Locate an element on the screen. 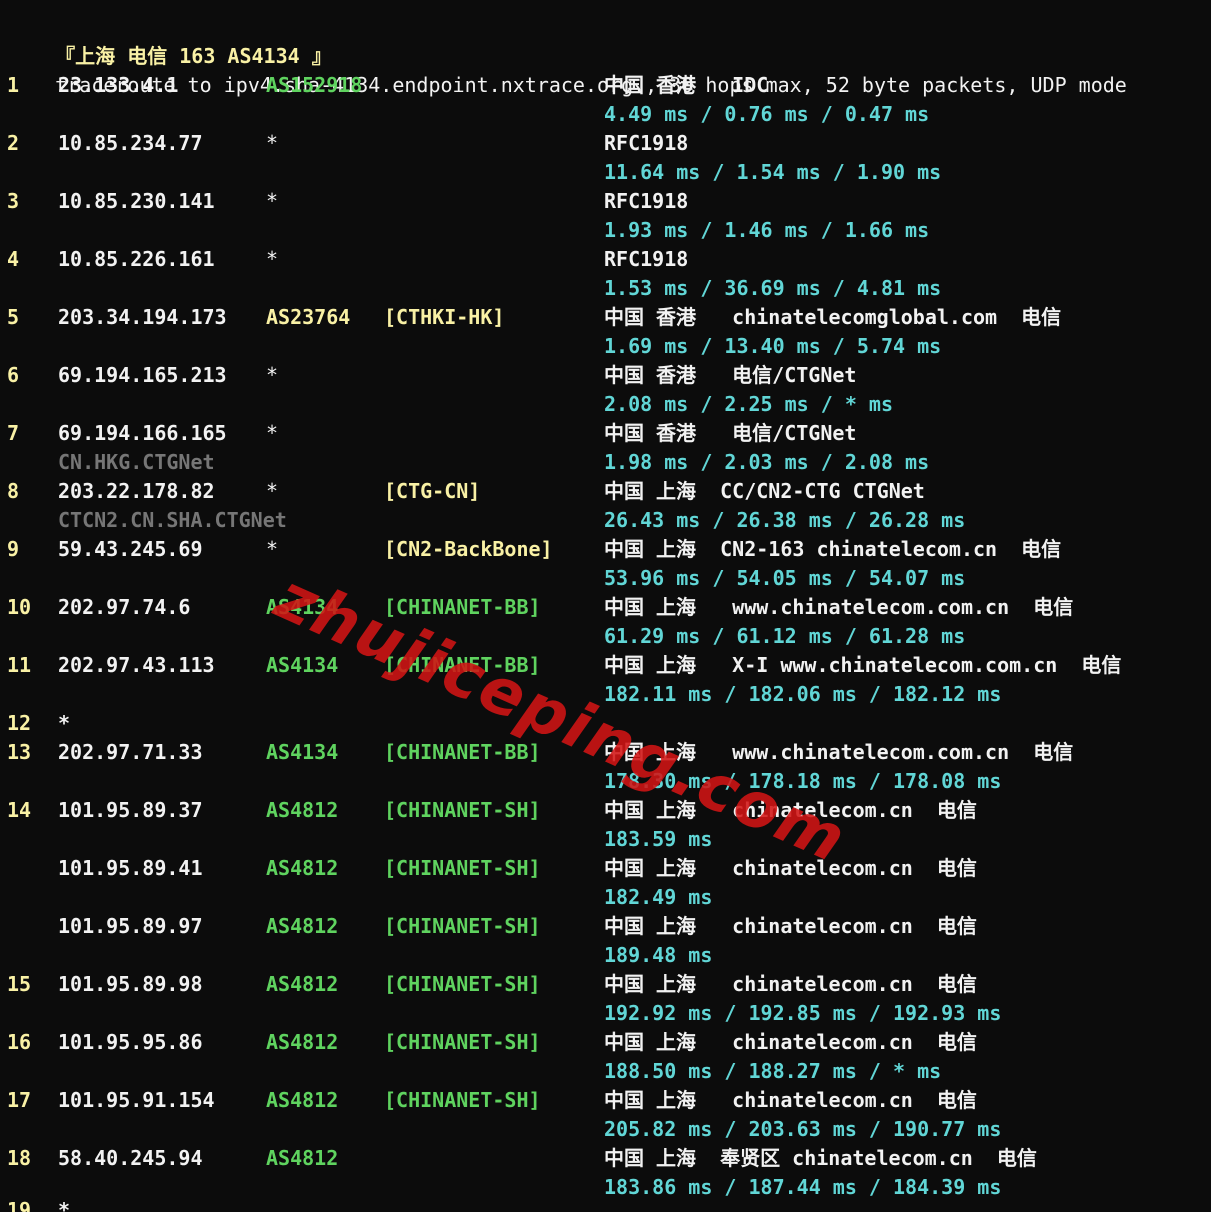 Image resolution: width=1211 pixels, height=1212 pixels. hop-detail-row: 178.30 ms / 178.18 ms / 178.08 ms is located at coordinates (605, 781).